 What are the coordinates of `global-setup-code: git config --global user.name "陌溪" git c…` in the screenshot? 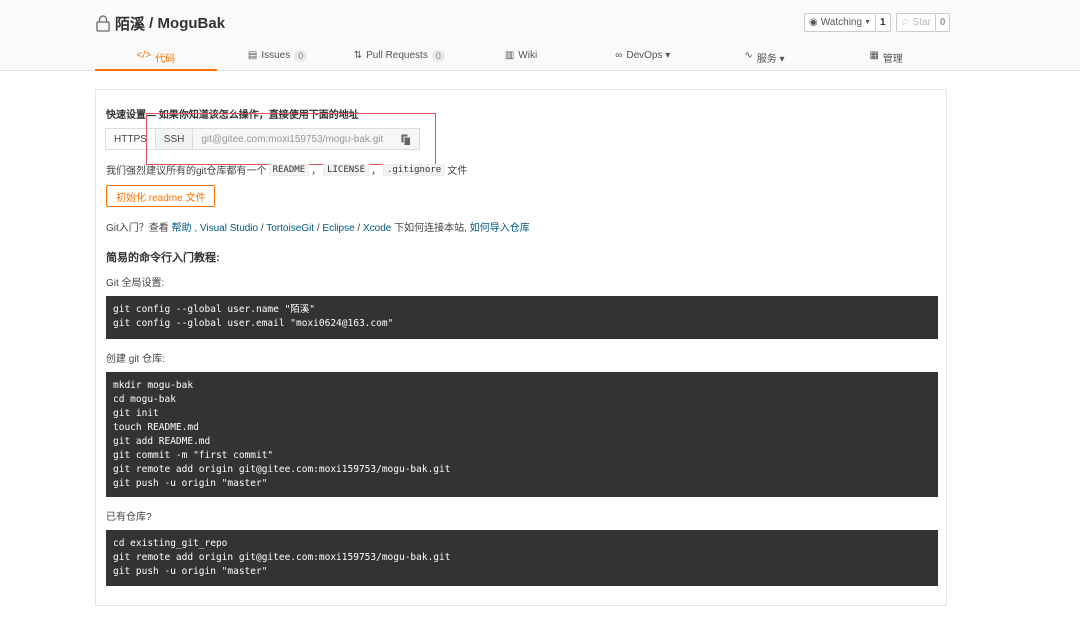 It's located at (522, 317).